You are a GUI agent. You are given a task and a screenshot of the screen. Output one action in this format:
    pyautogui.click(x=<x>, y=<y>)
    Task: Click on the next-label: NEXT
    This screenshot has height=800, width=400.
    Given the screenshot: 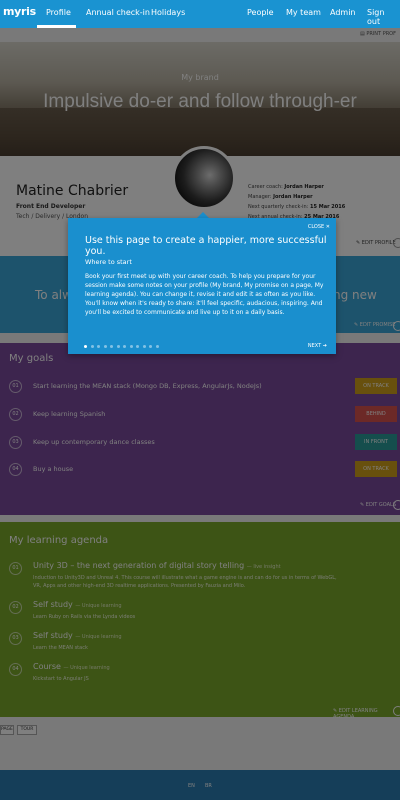 What is the action you would take?
    pyautogui.click(x=314, y=346)
    